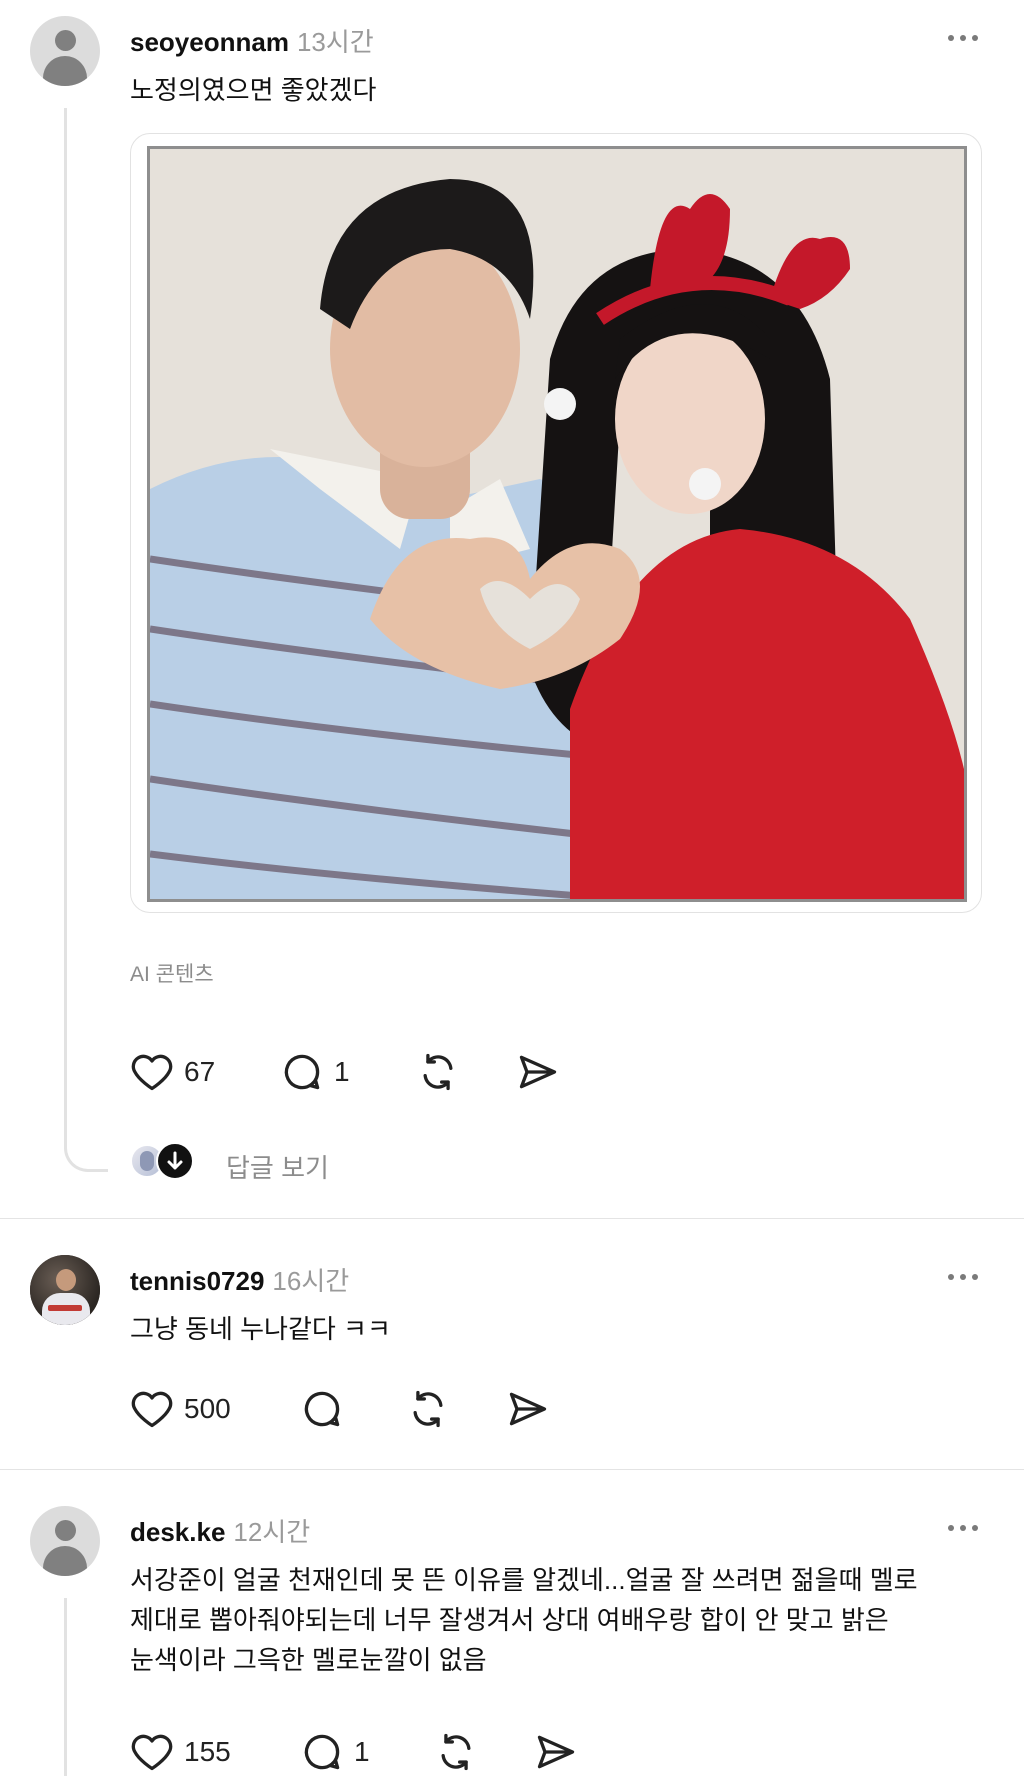 The image size is (1024, 1776). Describe the element at coordinates (207, 1408) in the screenshot. I see `like-count: 500` at that location.